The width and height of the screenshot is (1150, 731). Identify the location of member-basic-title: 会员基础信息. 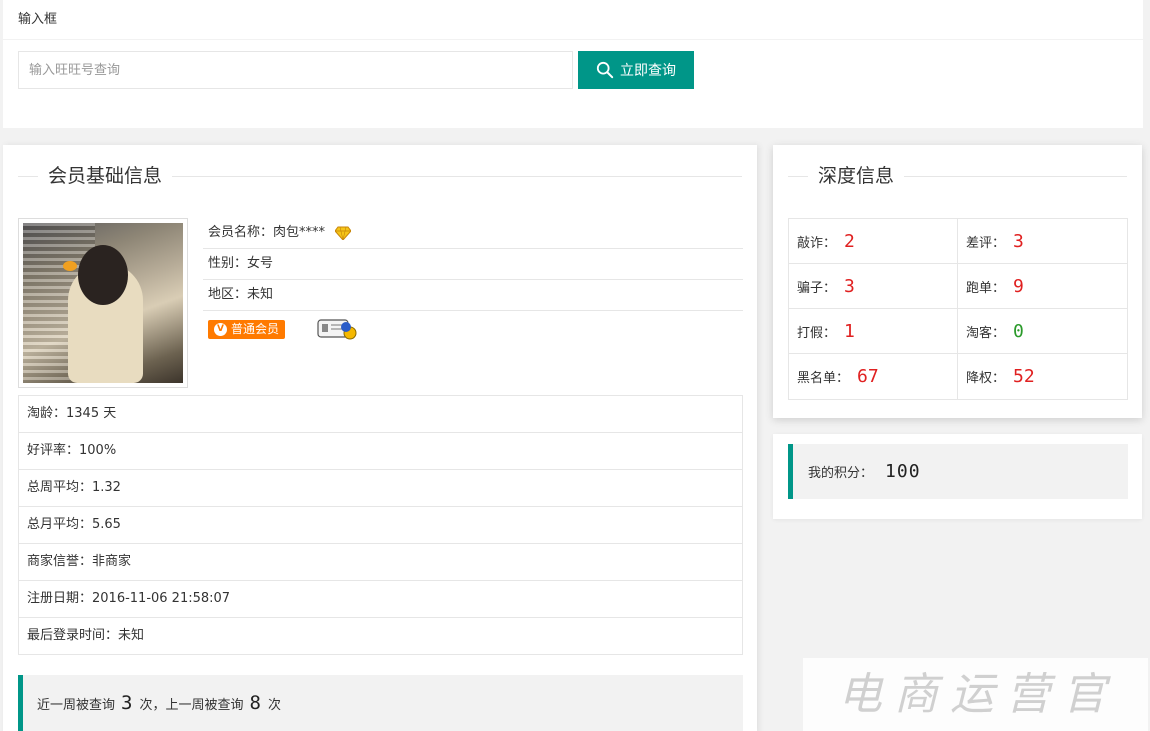
(105, 176).